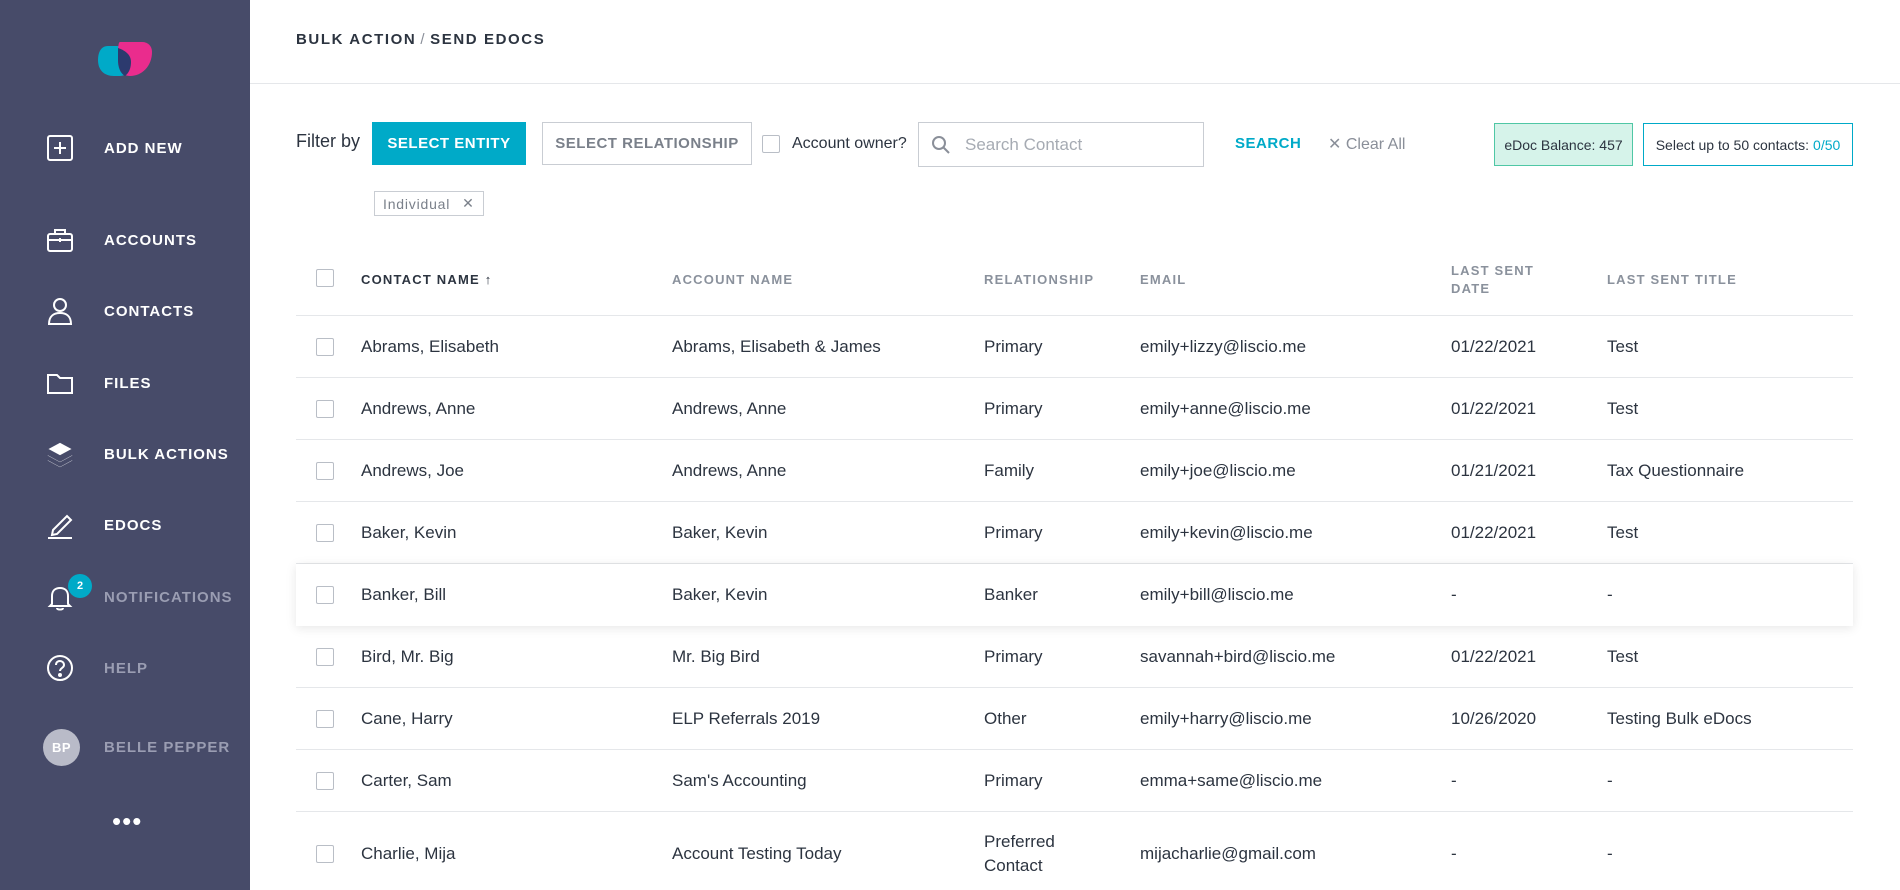 Image resolution: width=1900 pixels, height=890 pixels. What do you see at coordinates (746, 718) in the screenshot?
I see `account-name: ELP Referrals 2019` at bounding box center [746, 718].